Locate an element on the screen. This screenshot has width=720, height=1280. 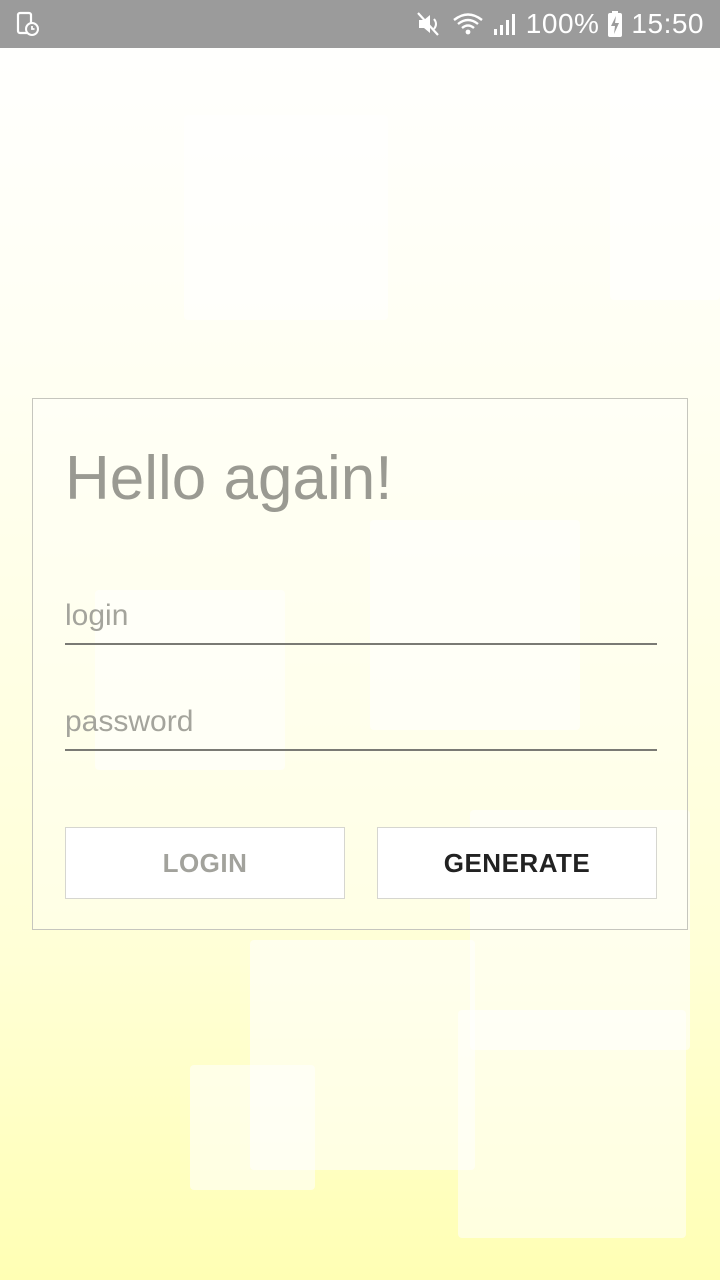
password-input is located at coordinates (361, 715).